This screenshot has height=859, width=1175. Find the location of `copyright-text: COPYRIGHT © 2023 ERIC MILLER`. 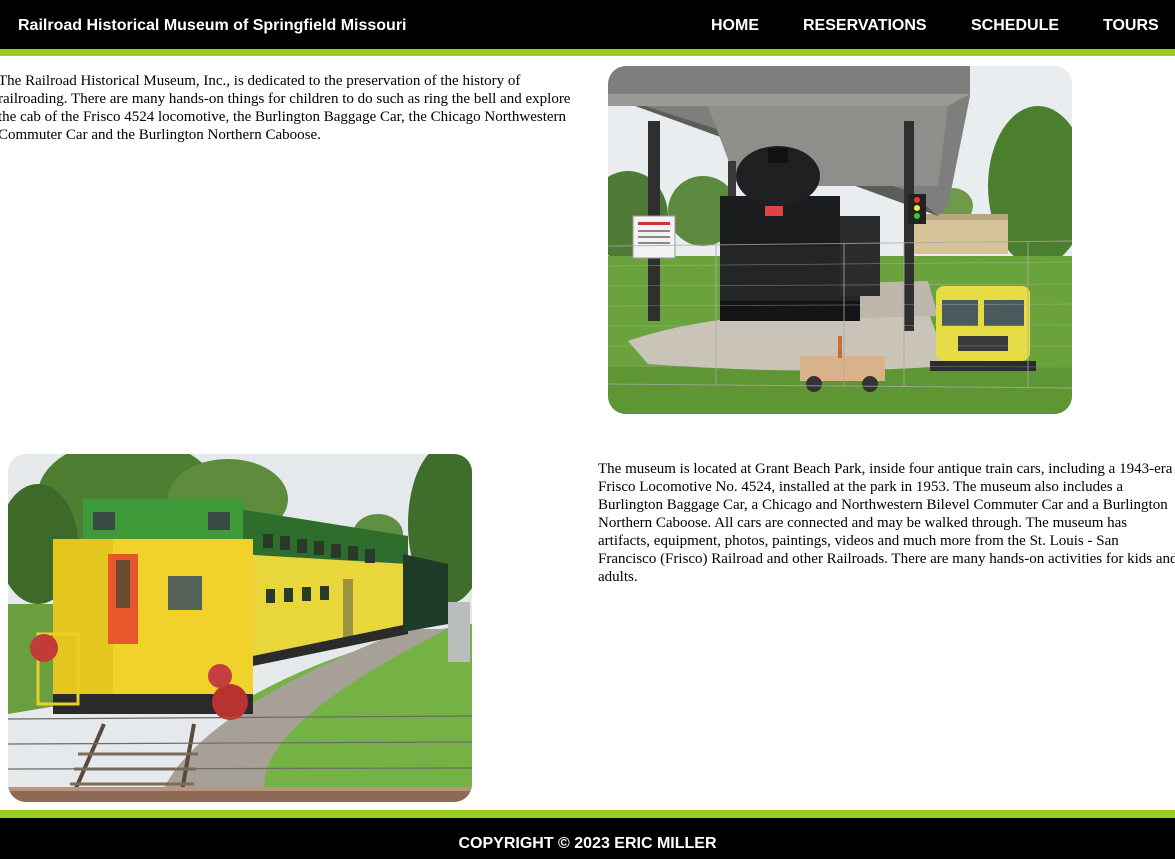

copyright-text: COPYRIGHT © 2023 ERIC MILLER is located at coordinates (587, 843).